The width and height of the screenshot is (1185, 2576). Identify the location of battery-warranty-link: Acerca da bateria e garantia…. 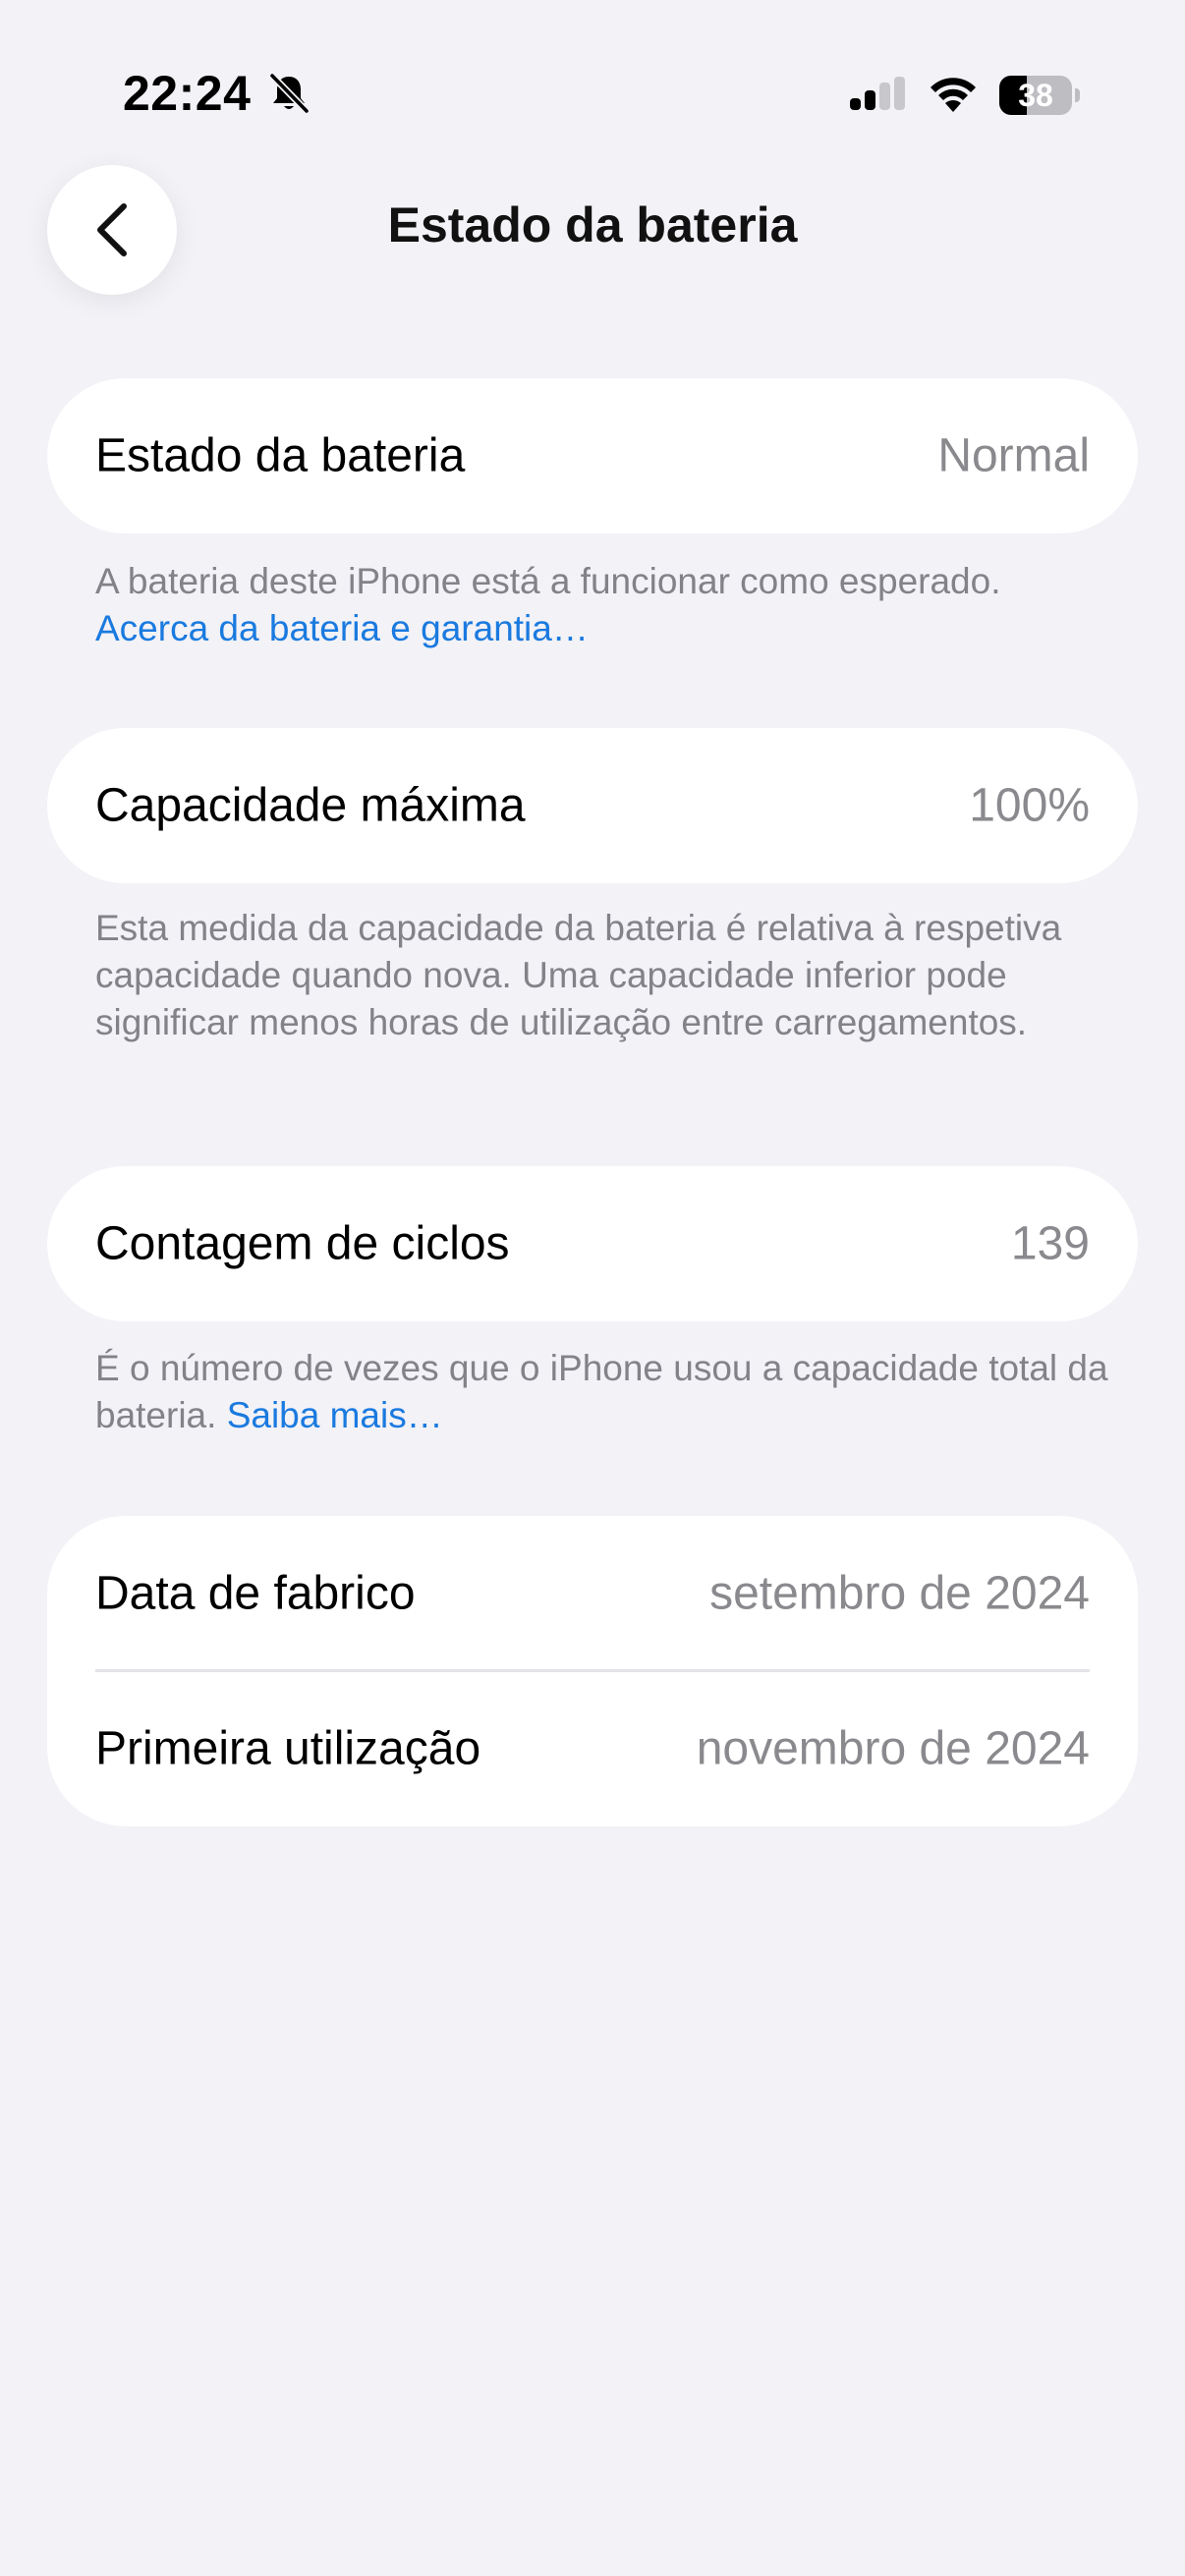
(342, 628).